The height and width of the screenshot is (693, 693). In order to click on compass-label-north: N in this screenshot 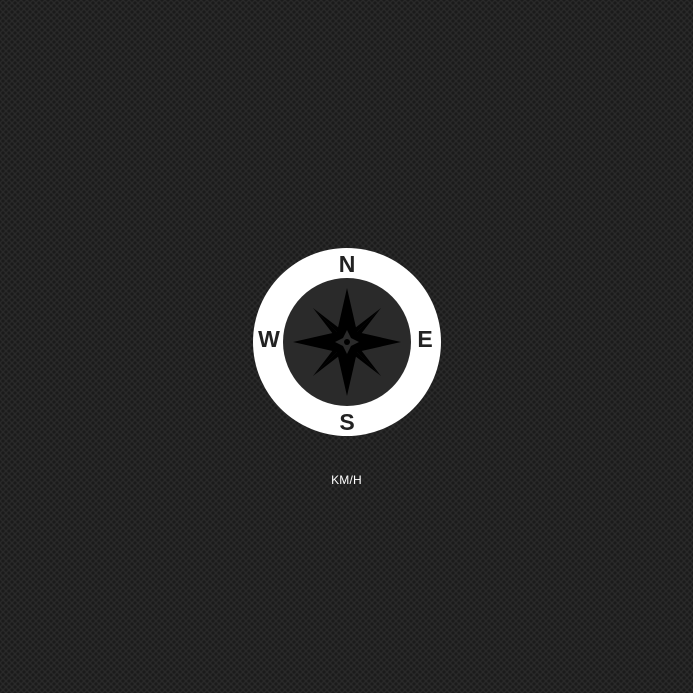, I will do `click(347, 264)`.